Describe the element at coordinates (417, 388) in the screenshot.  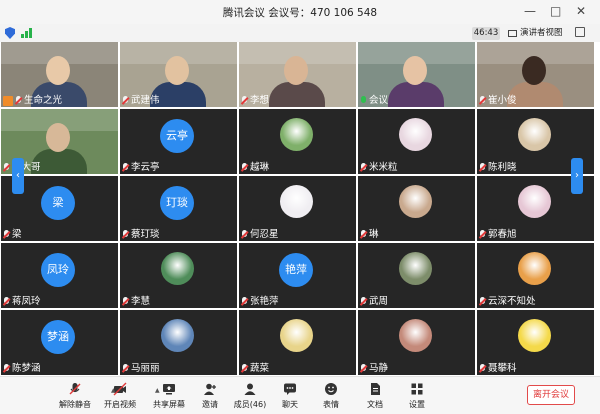
I see `settings-icon` at that location.